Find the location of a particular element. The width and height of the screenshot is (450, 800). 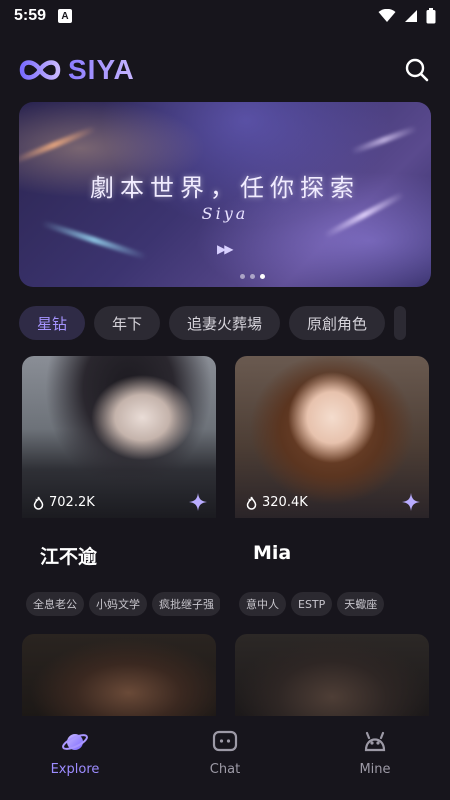

banner-play-icon: ▶▶ is located at coordinates (225, 249).